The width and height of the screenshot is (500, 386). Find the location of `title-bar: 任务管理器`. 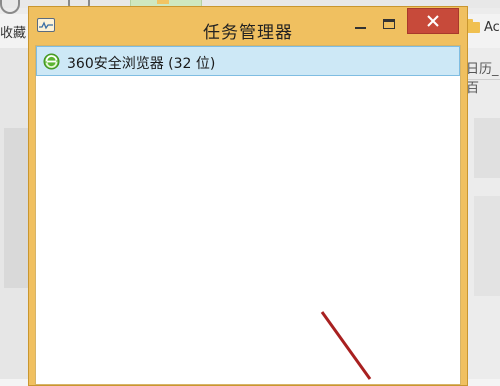

title-bar: 任务管理器 is located at coordinates (248, 25).